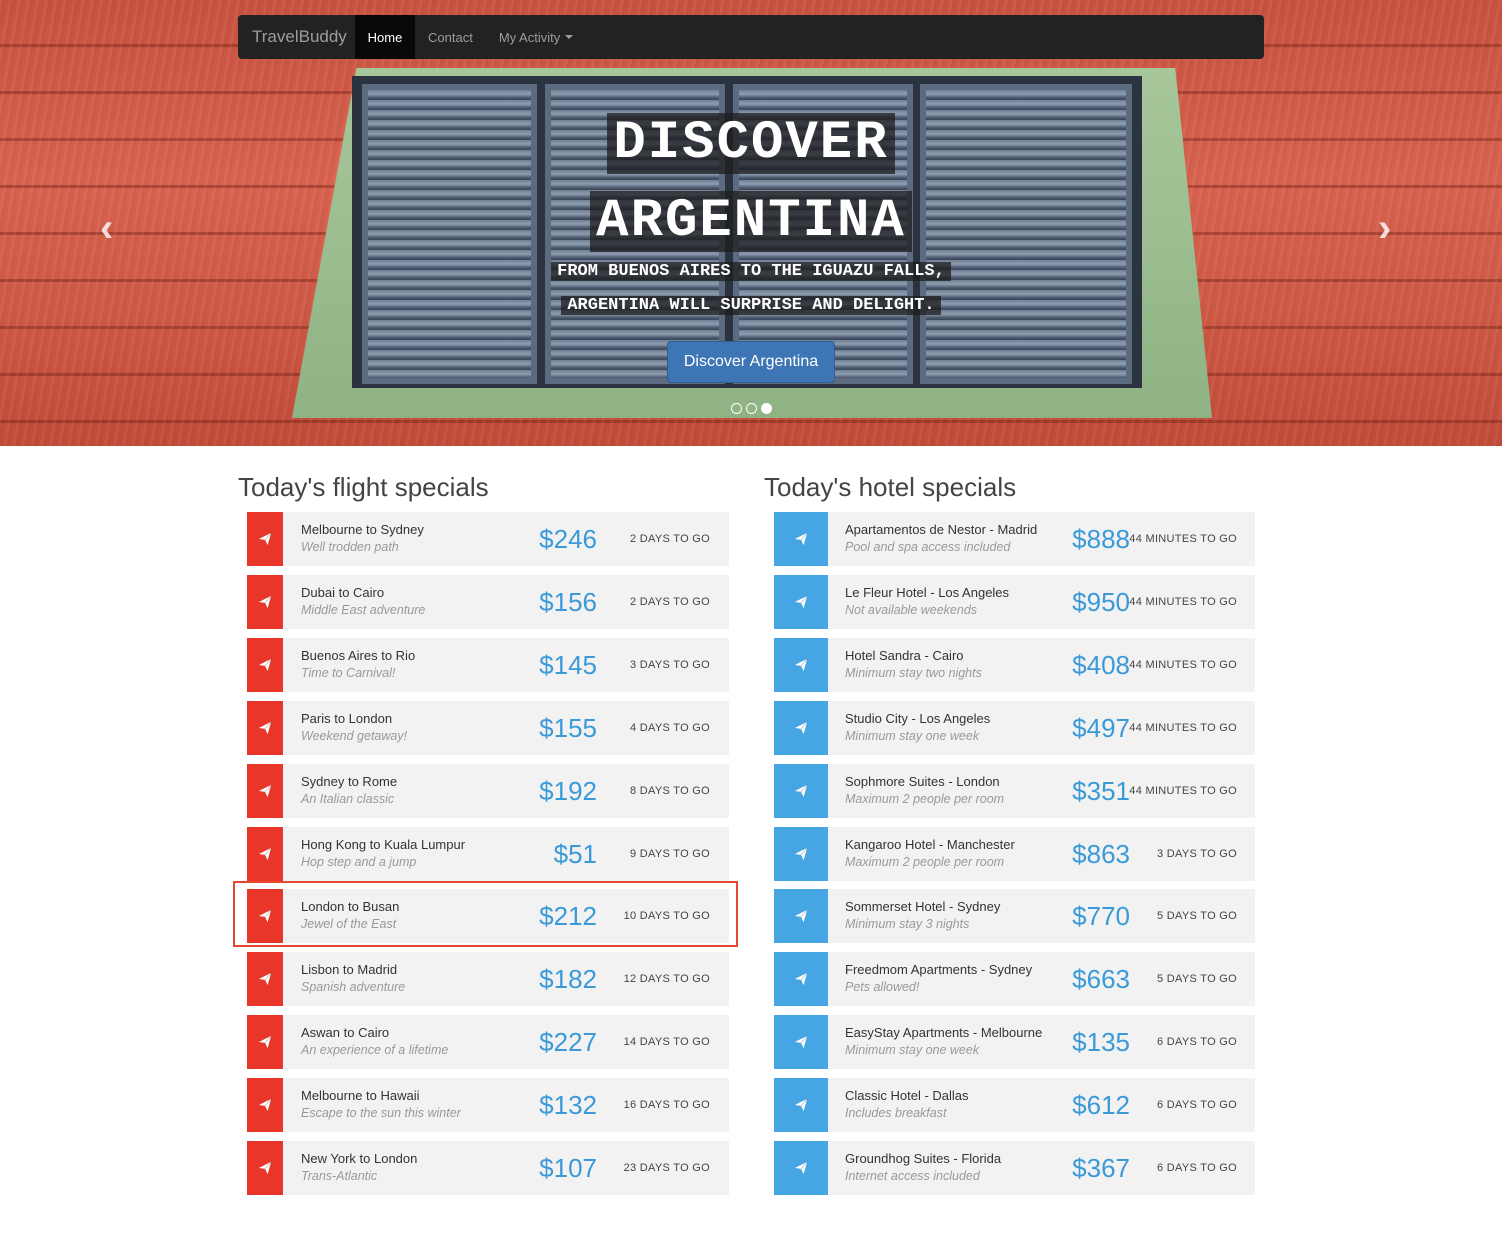 This screenshot has height=1235, width=1502. What do you see at coordinates (907, 924) in the screenshot?
I see `special-subtitle: Minimum stay 3 nights` at bounding box center [907, 924].